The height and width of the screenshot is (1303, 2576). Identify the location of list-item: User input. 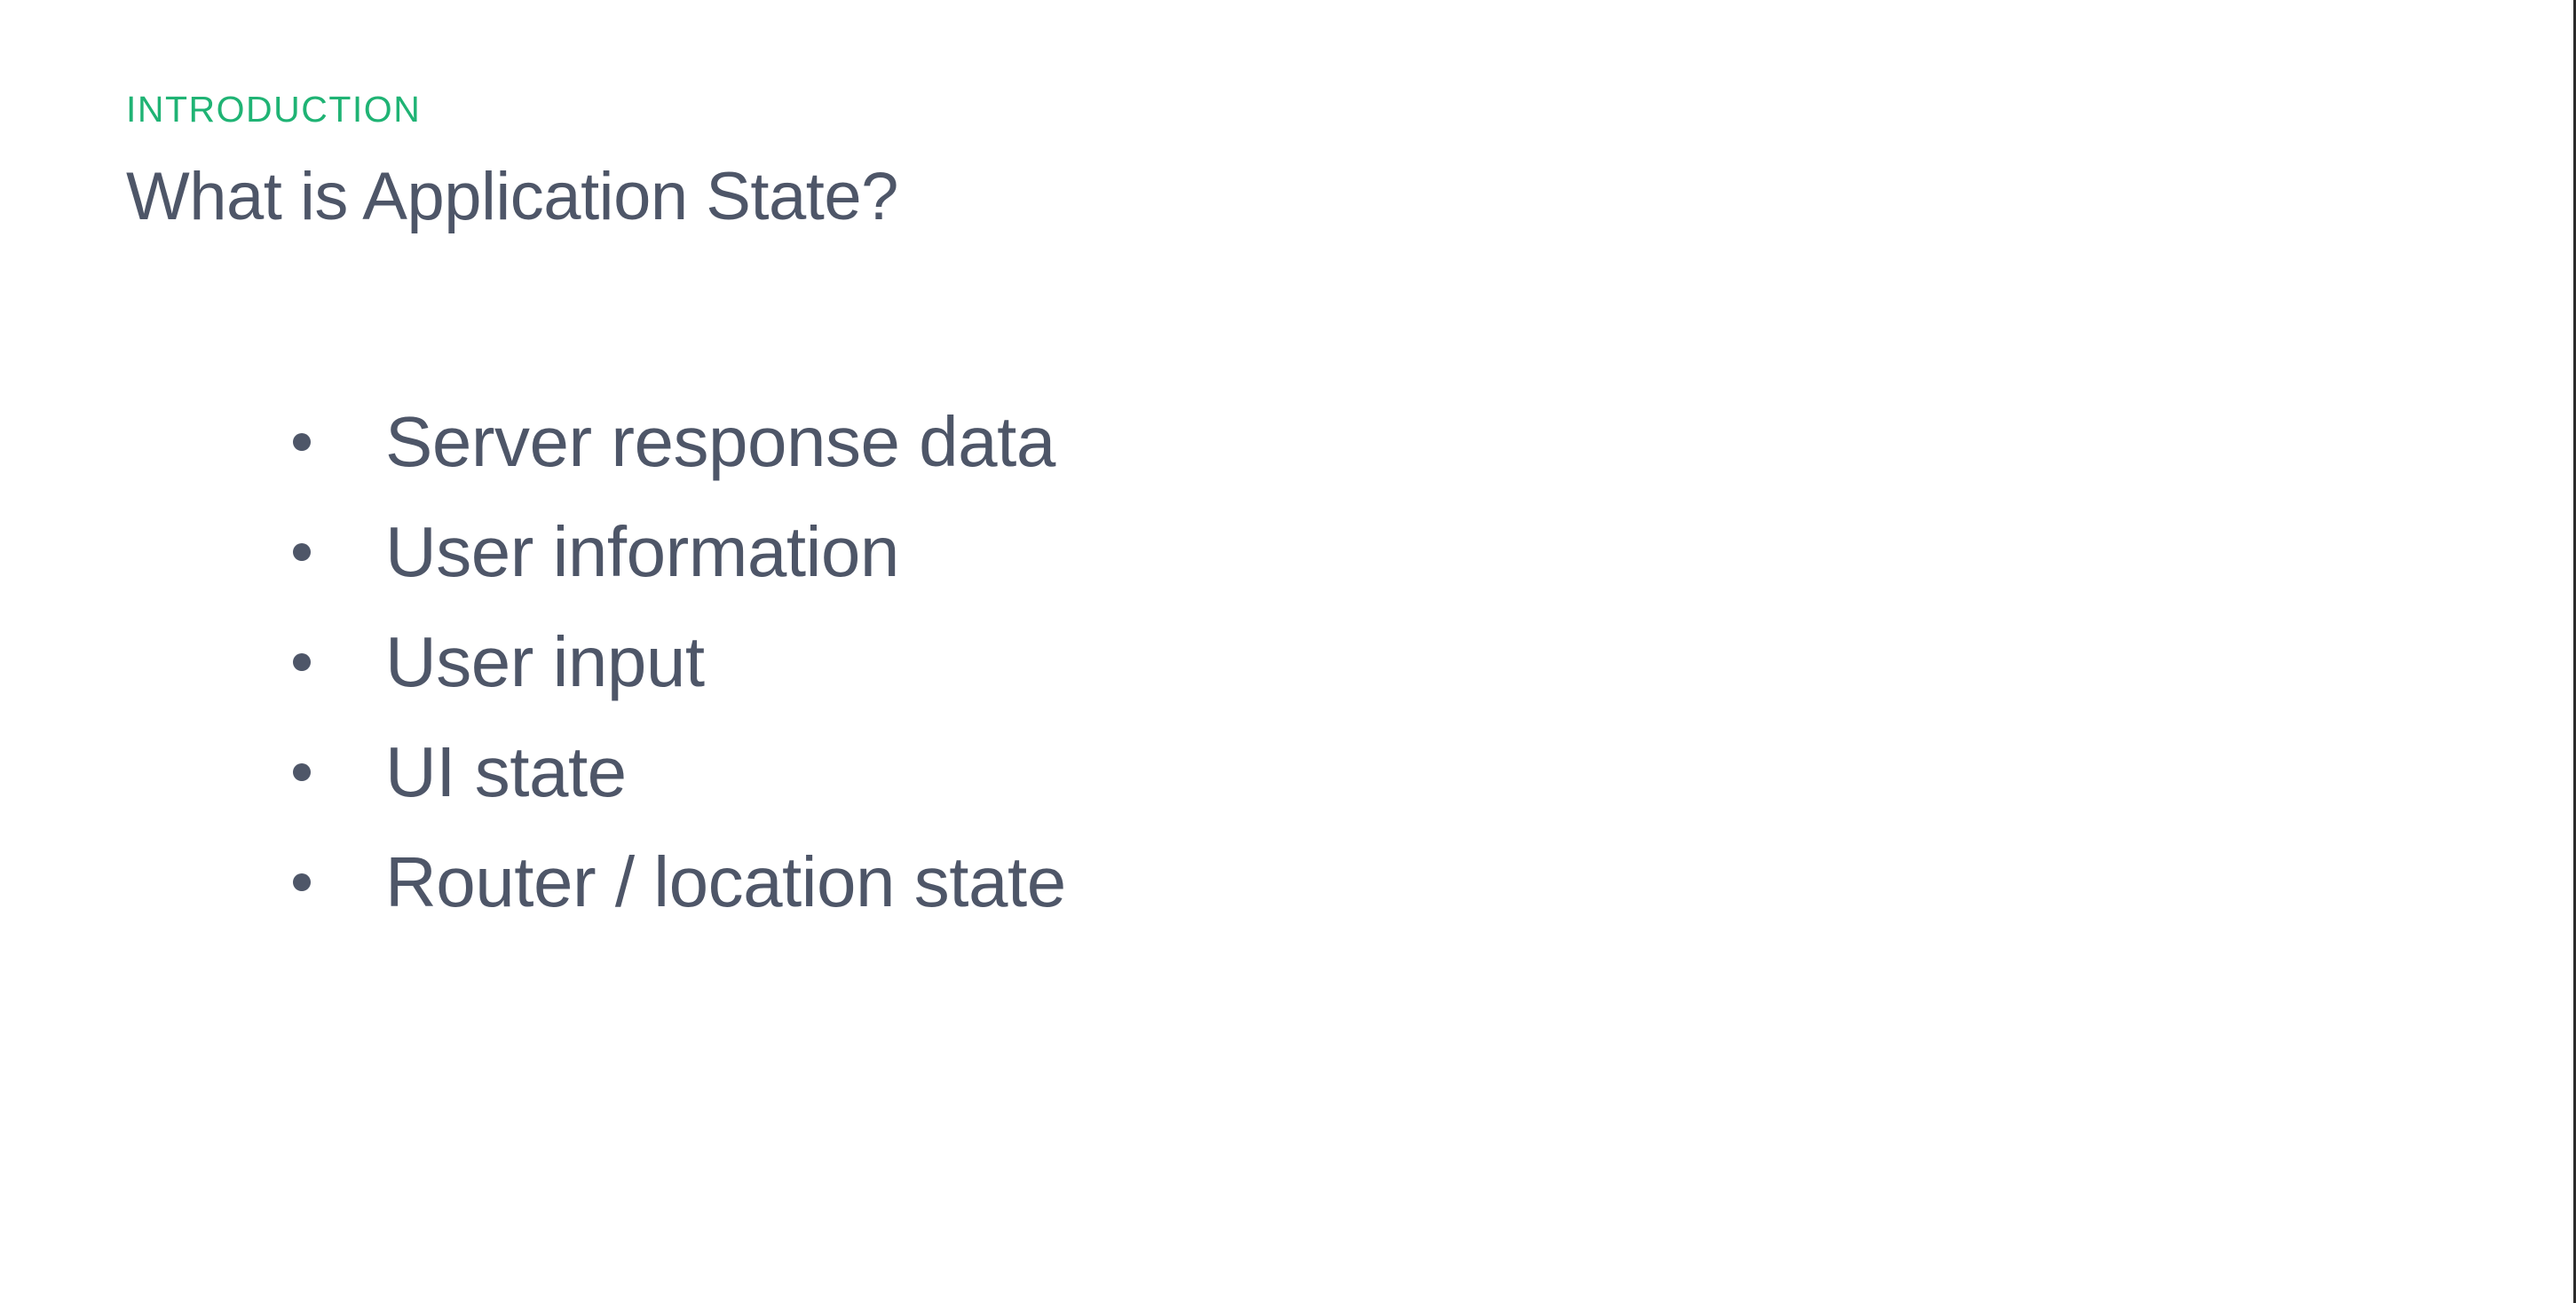
(679, 662).